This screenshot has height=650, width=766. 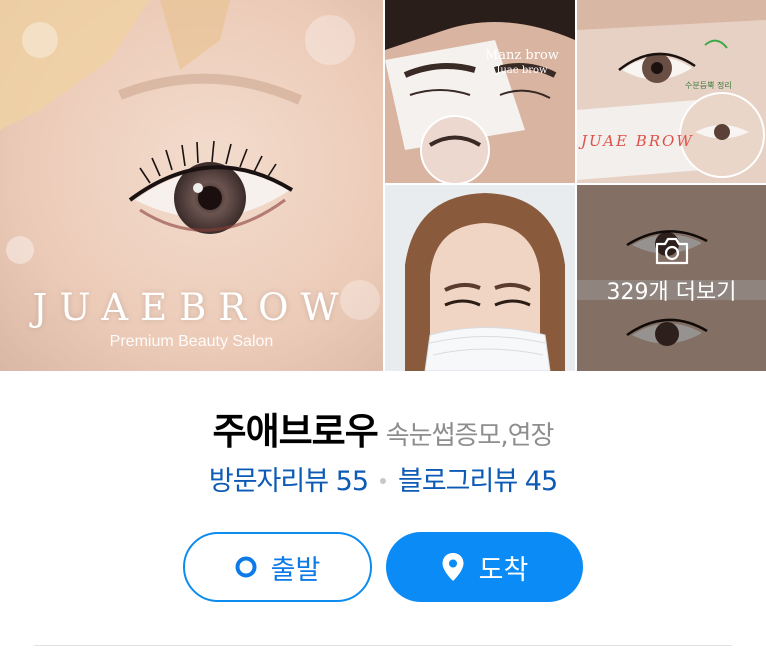 I want to click on thumbnail-1-watermark: Manz brow Juae brow, so click(x=522, y=63).